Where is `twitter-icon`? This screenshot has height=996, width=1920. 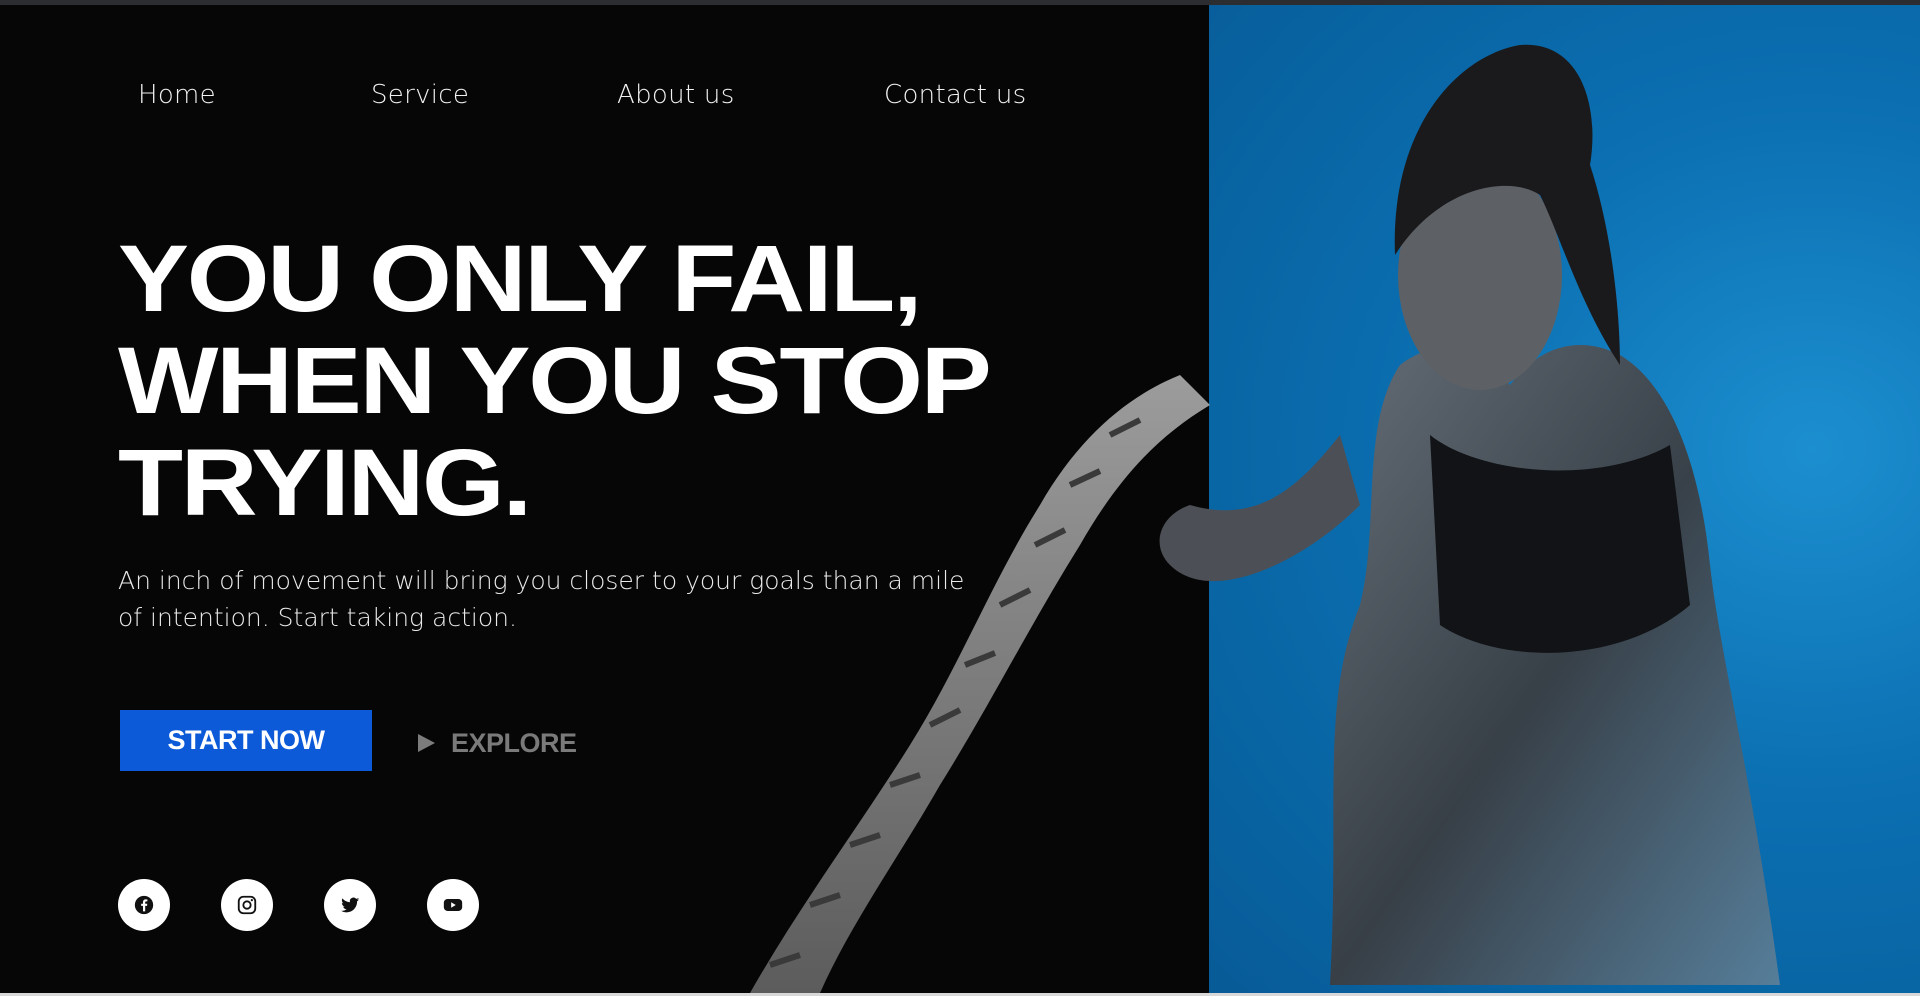 twitter-icon is located at coordinates (350, 905).